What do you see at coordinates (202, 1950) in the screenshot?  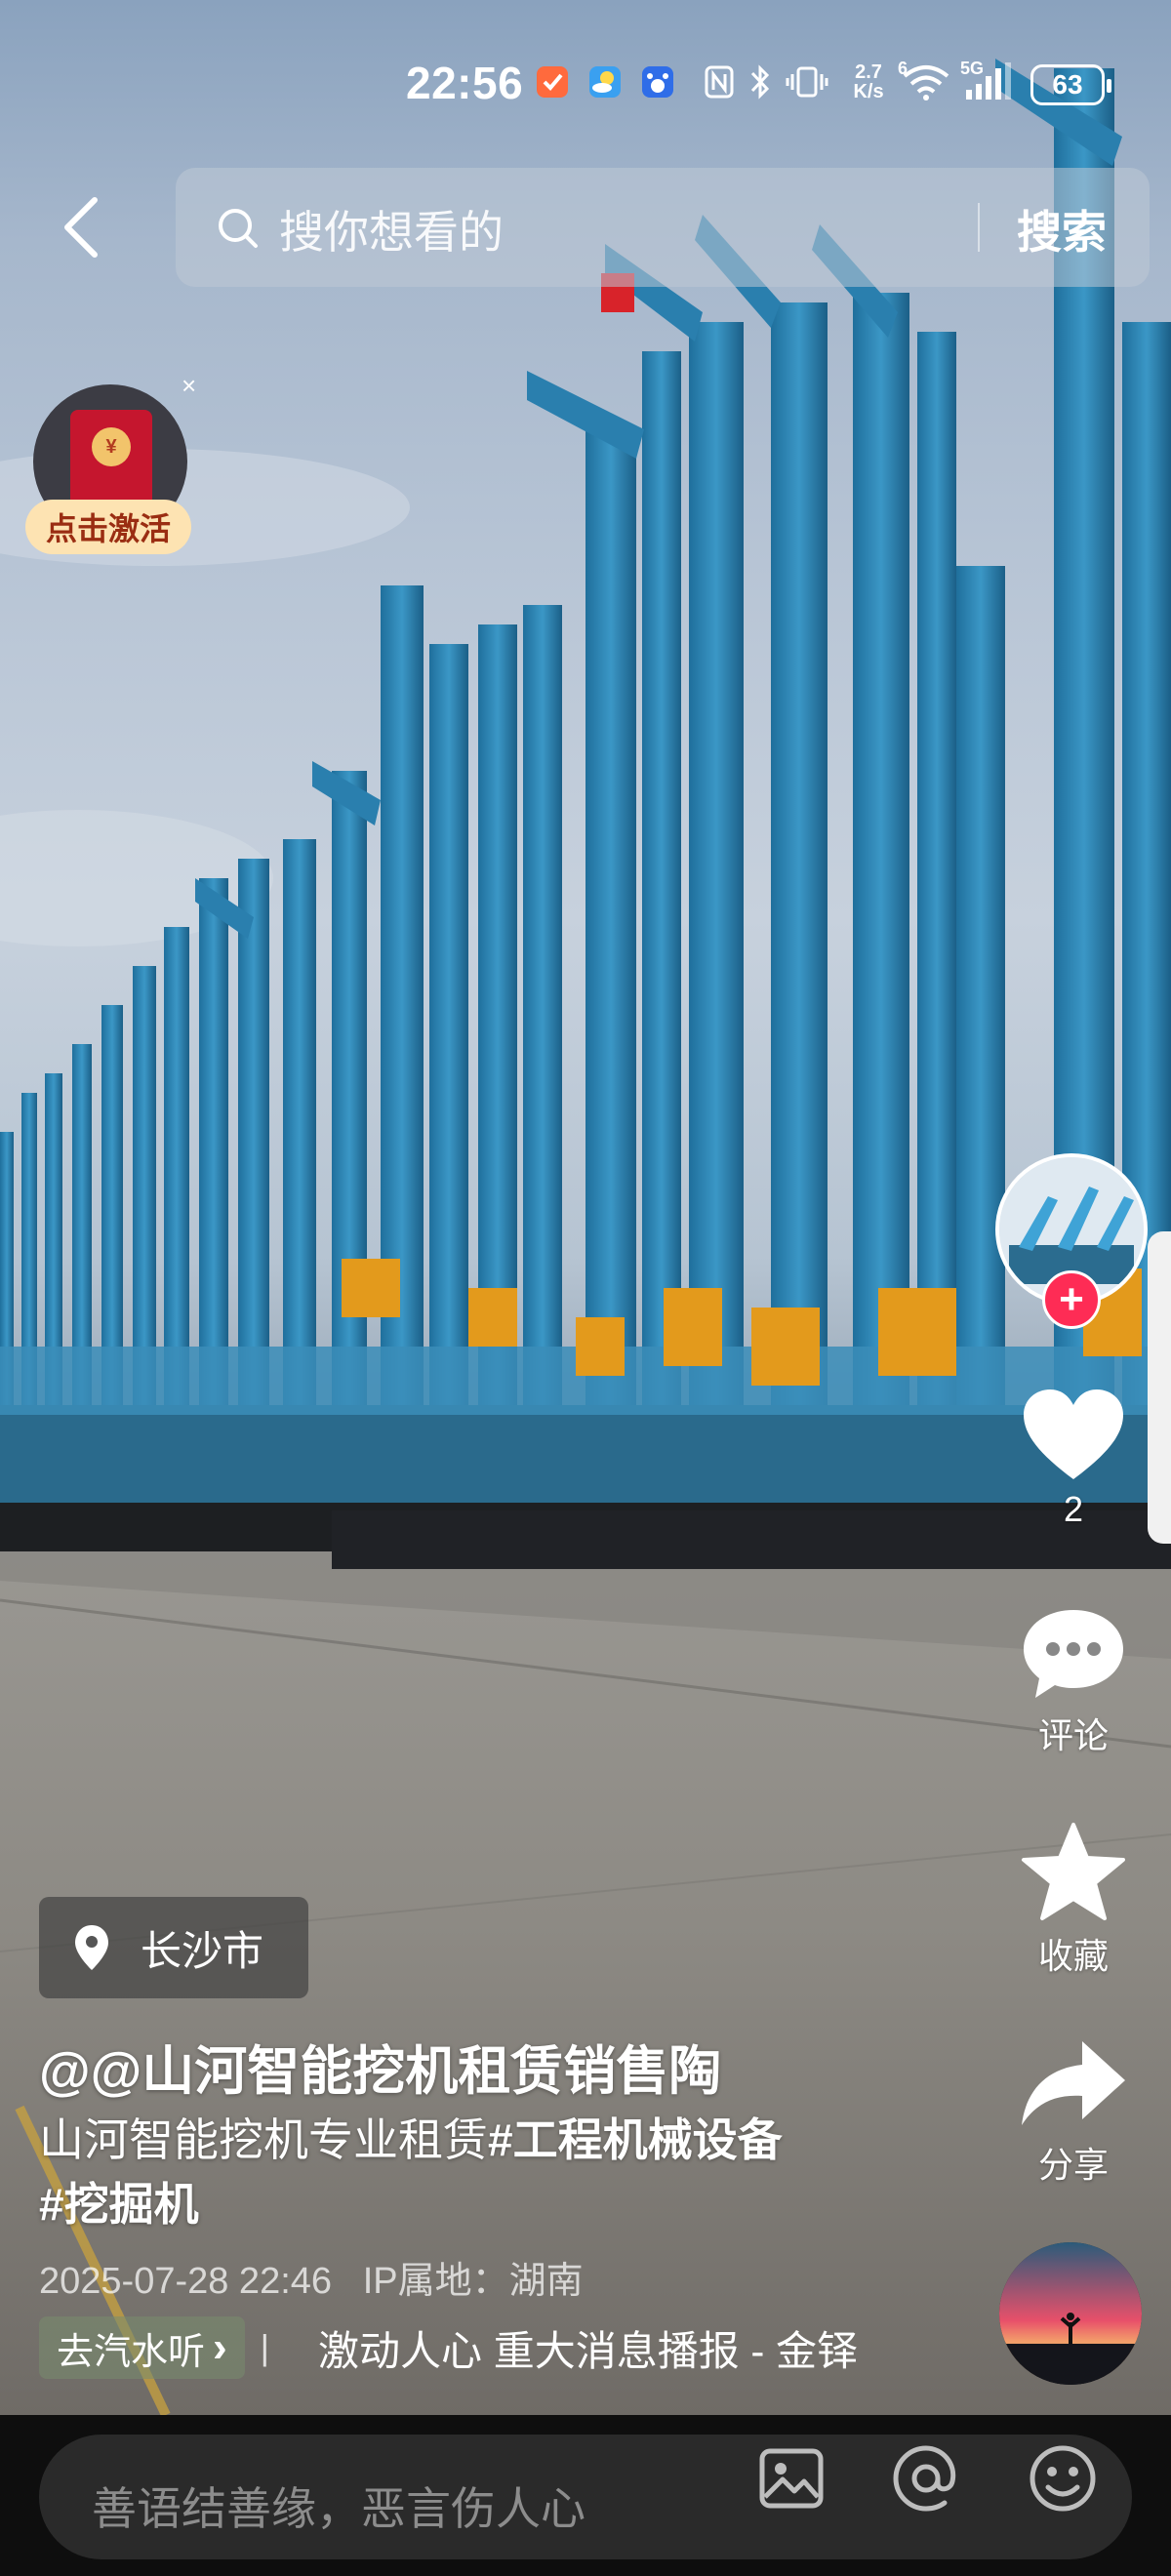 I see `location-text: 长沙市` at bounding box center [202, 1950].